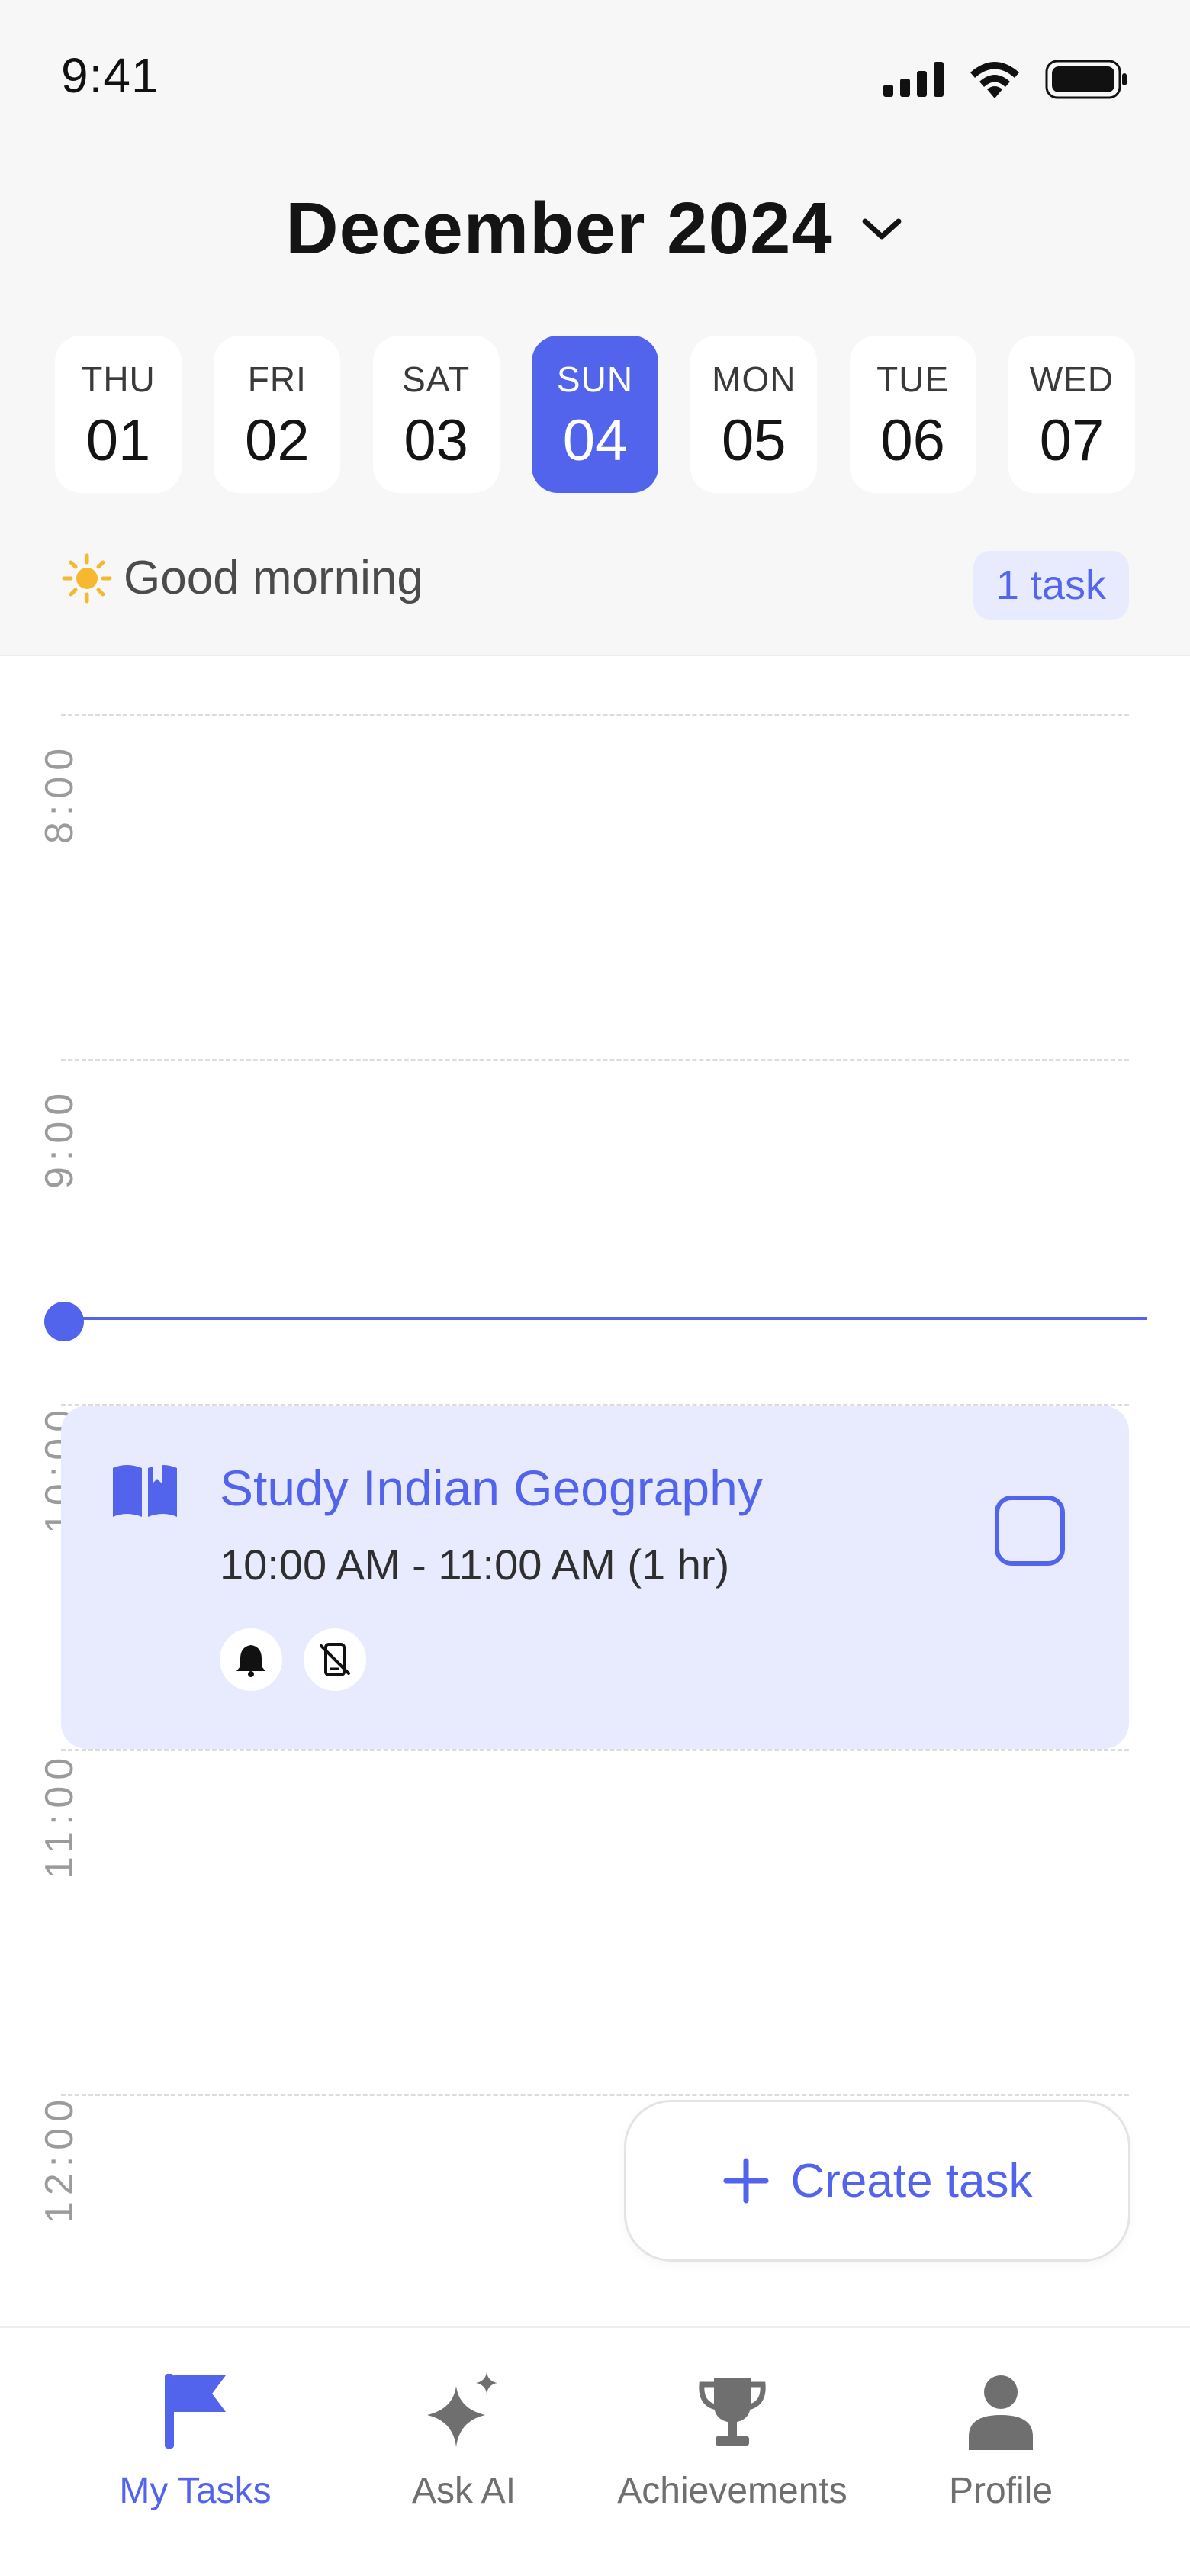 The image size is (1190, 2576). What do you see at coordinates (1000, 2491) in the screenshot?
I see `nav-label: Profile` at bounding box center [1000, 2491].